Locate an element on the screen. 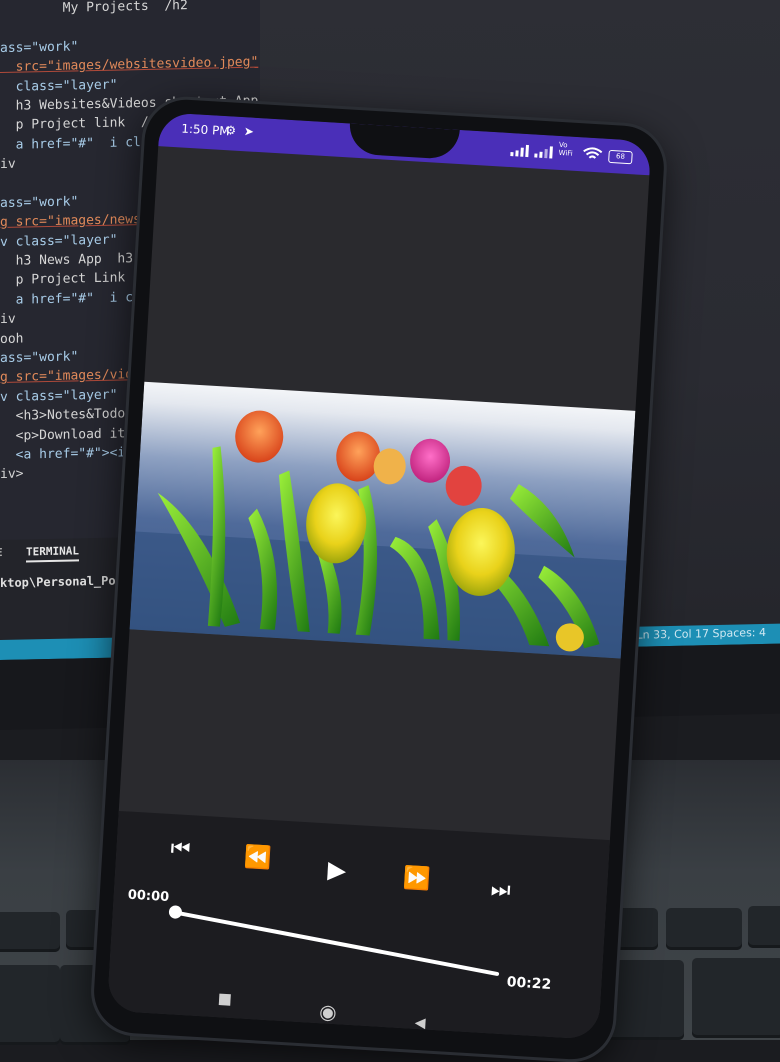 This screenshot has height=1062, width=780. panel-tab-partial: E is located at coordinates (1, 552).